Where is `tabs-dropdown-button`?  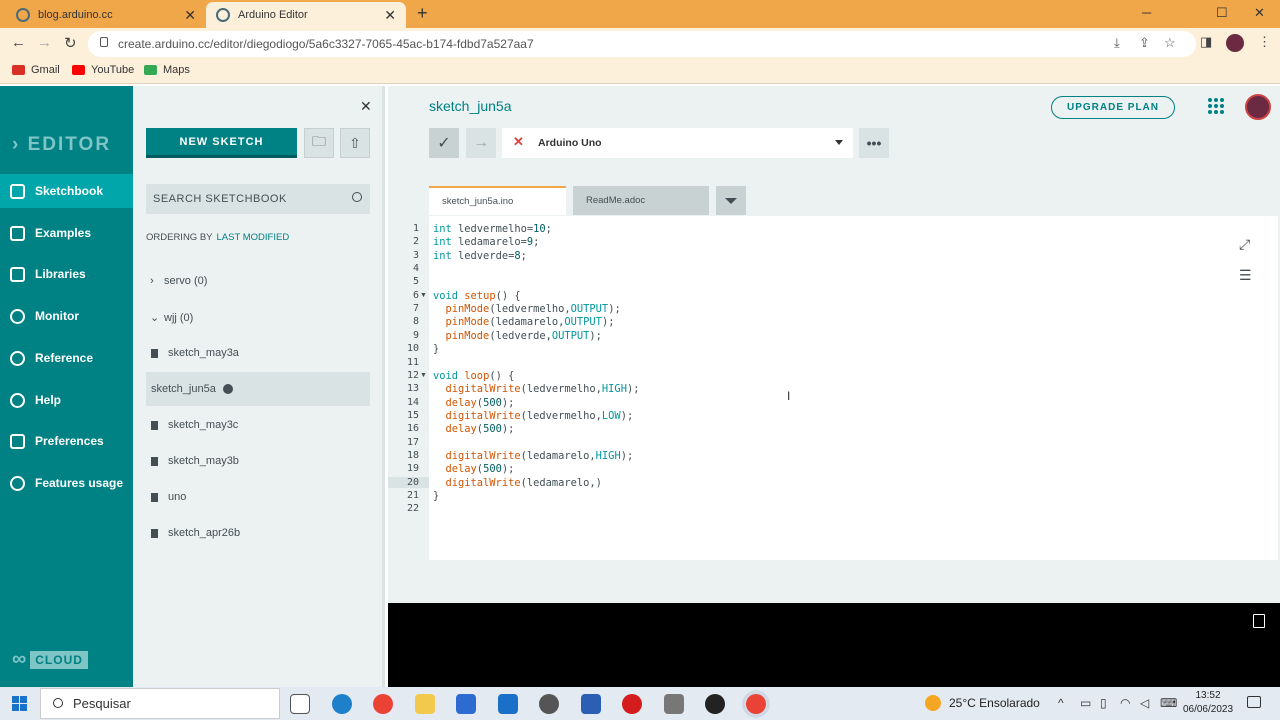 tabs-dropdown-button is located at coordinates (731, 200).